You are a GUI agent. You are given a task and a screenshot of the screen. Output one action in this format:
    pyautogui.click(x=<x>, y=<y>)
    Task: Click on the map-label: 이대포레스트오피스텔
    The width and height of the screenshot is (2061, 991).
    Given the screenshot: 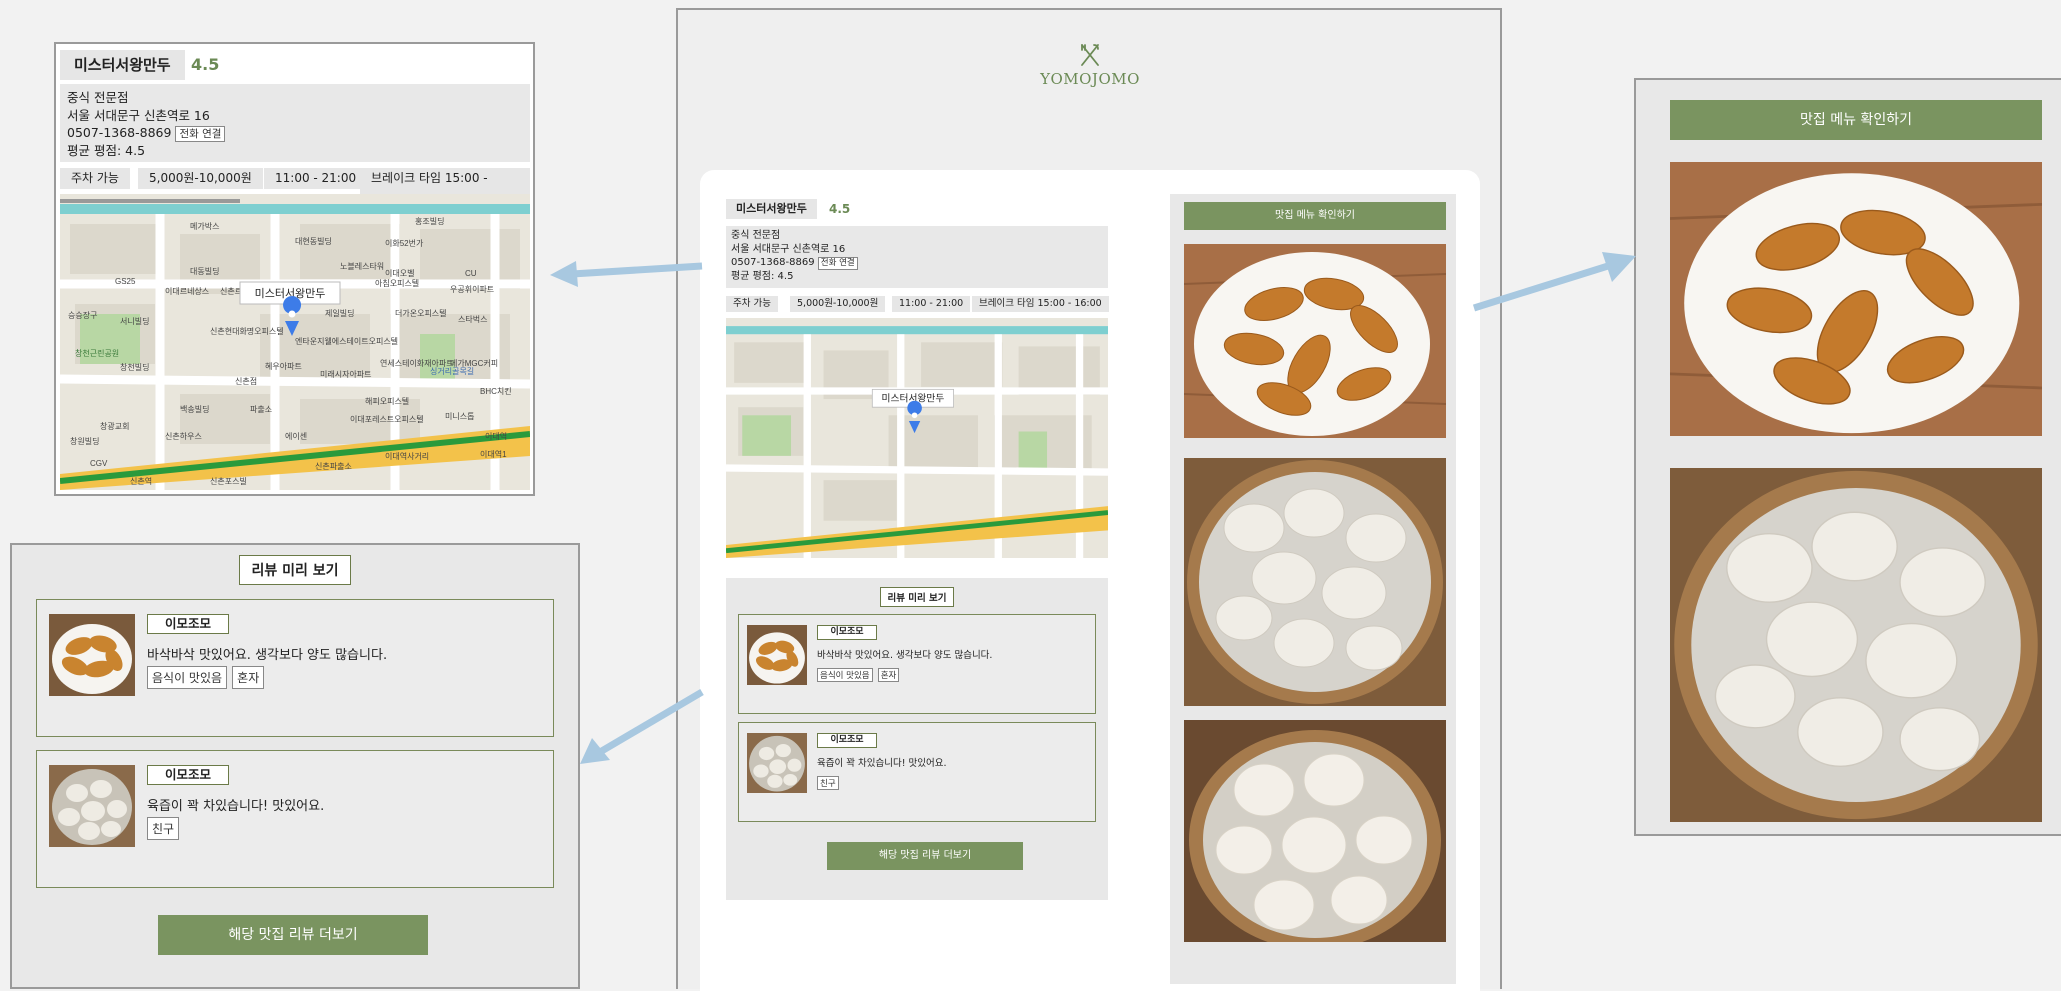 What is the action you would take?
    pyautogui.click(x=387, y=419)
    